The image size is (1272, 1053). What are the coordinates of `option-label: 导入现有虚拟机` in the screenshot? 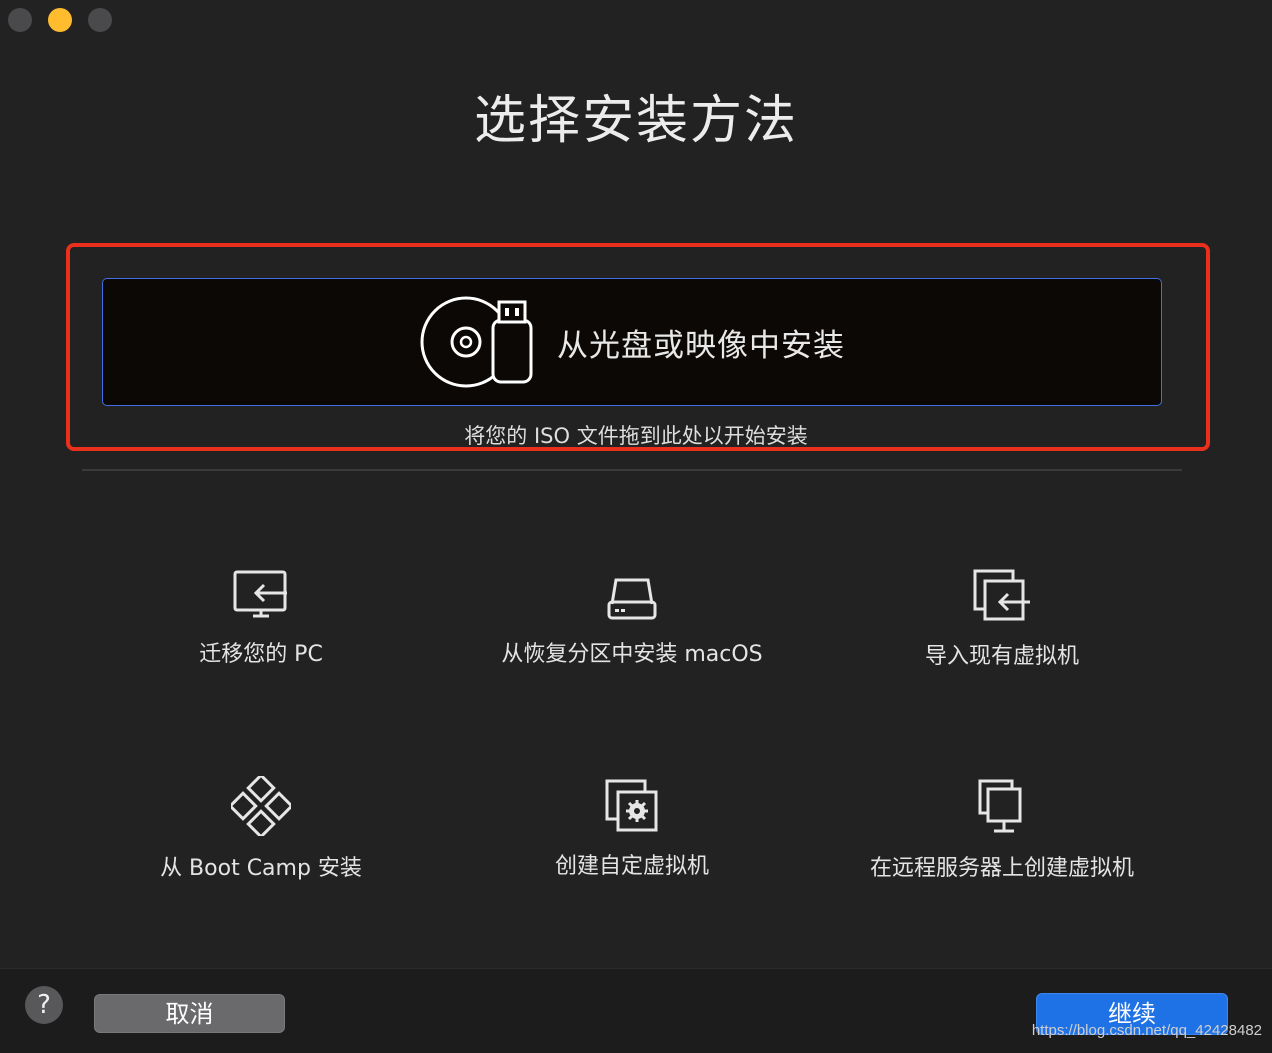 It's located at (1001, 656).